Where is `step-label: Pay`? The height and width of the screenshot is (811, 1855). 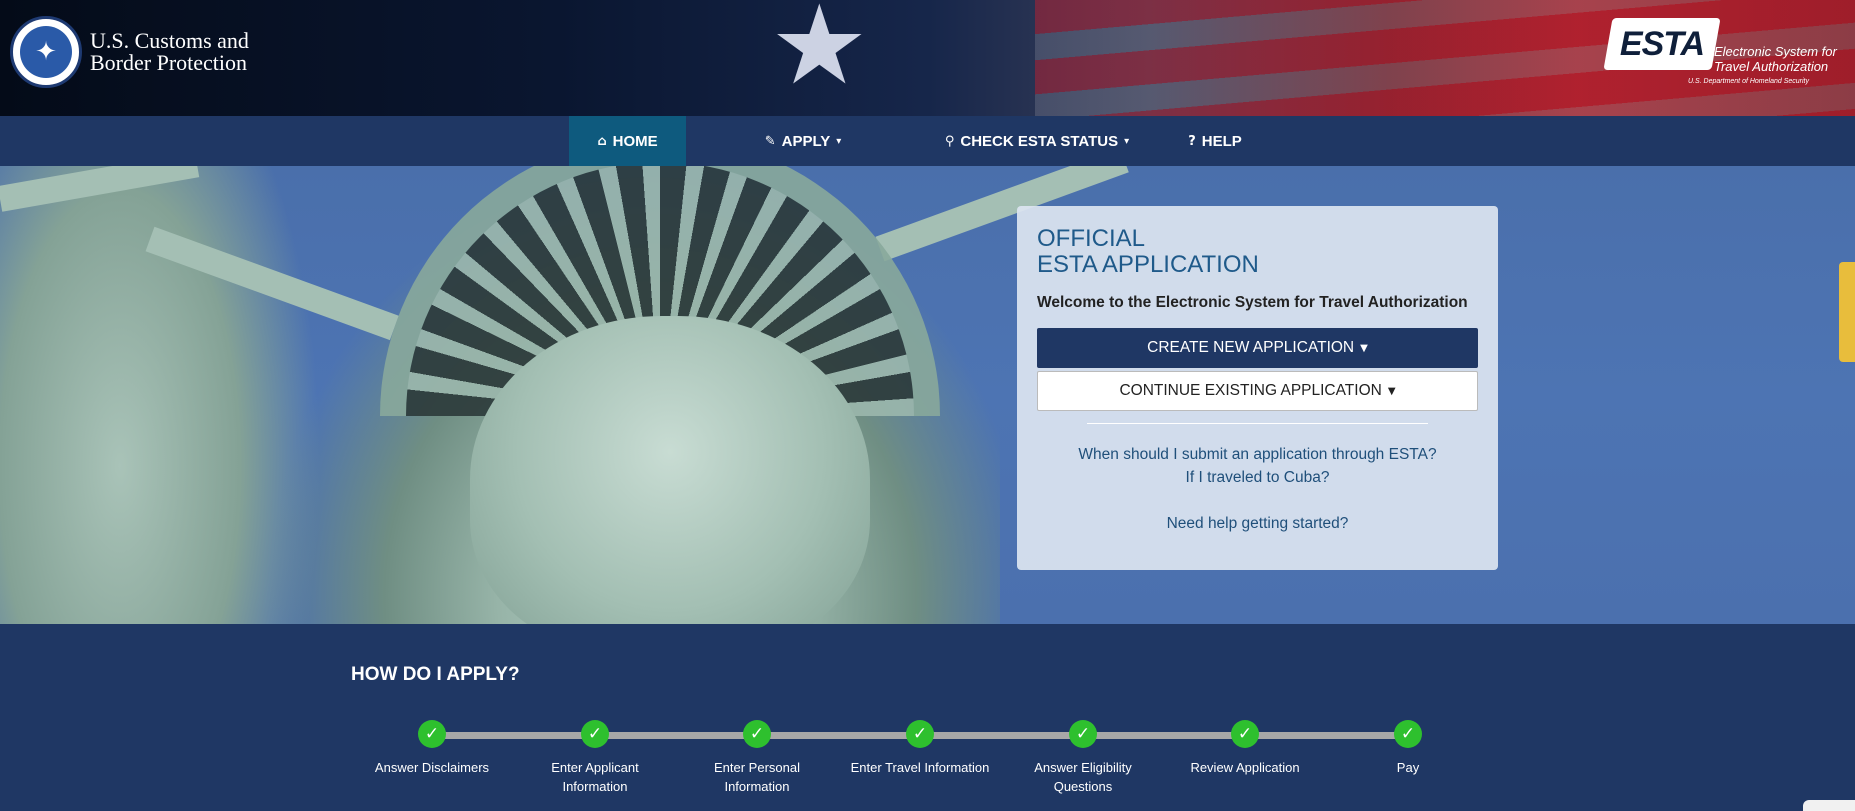
step-label: Pay is located at coordinates (1408, 767).